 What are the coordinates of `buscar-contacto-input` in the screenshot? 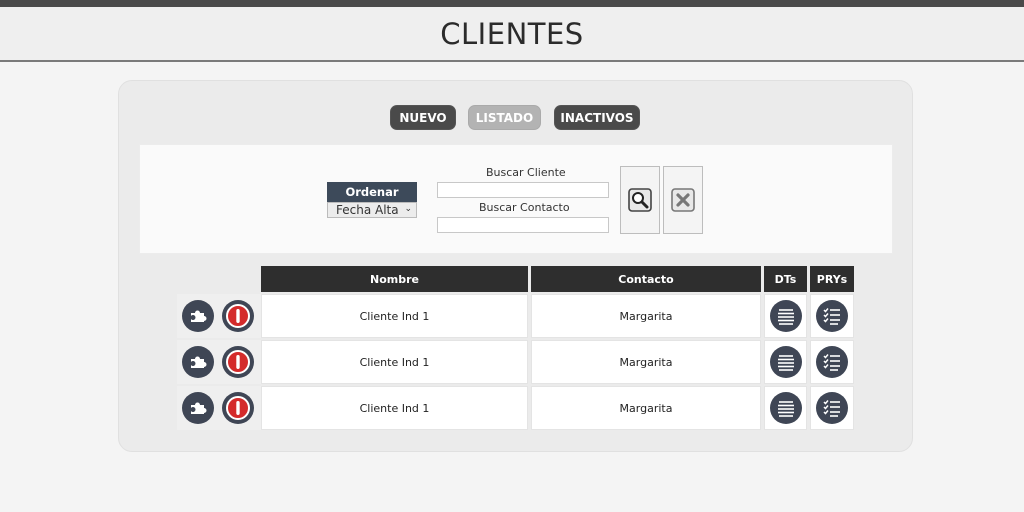 It's located at (523, 225).